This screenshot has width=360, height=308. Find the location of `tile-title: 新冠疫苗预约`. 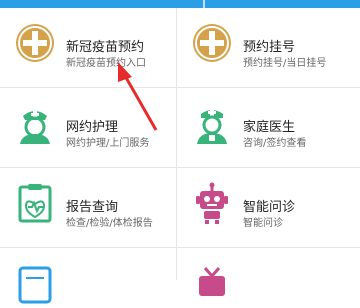

tile-title: 新冠疫苗预约 is located at coordinates (105, 47).